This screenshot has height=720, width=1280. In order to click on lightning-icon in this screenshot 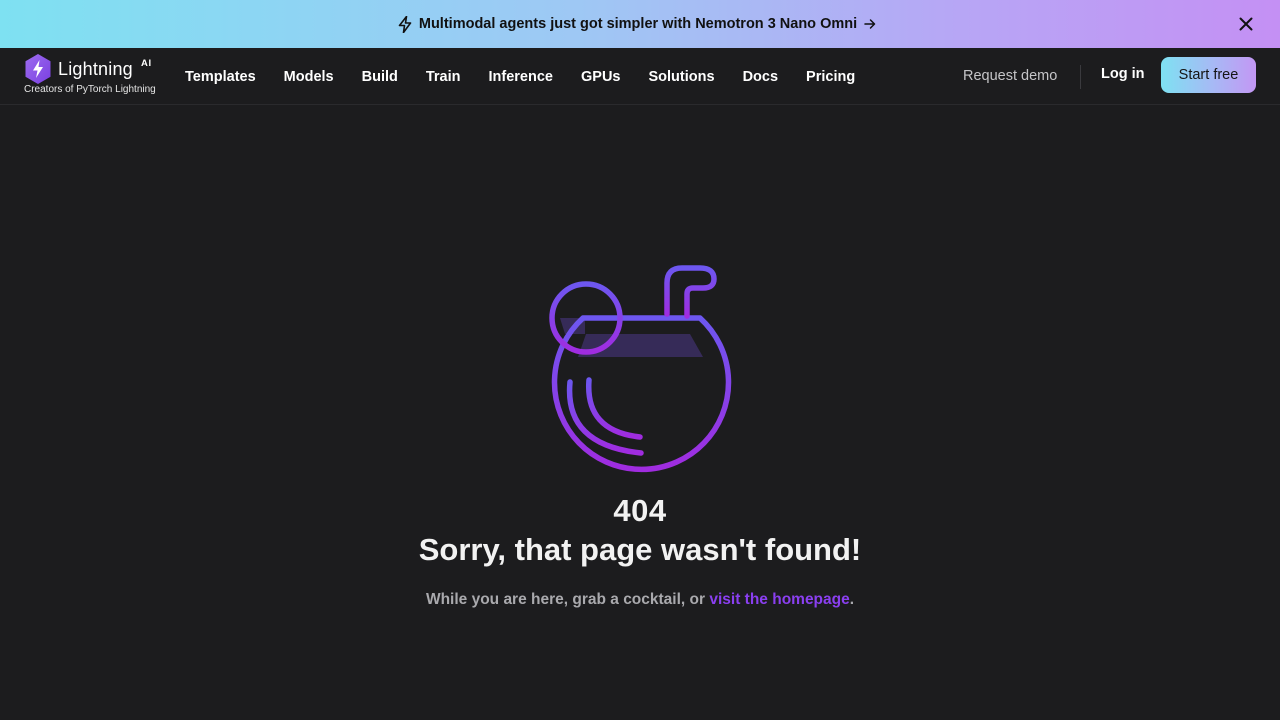, I will do `click(405, 24)`.